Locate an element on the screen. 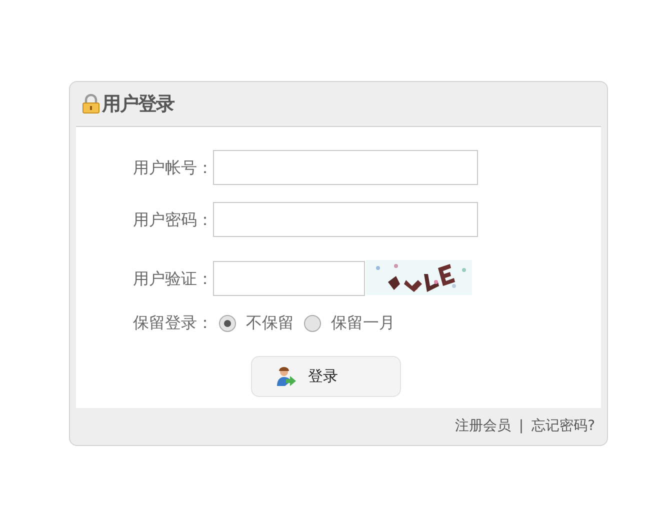 The height and width of the screenshot is (513, 665). footer-link: 忘记密码? is located at coordinates (563, 426).